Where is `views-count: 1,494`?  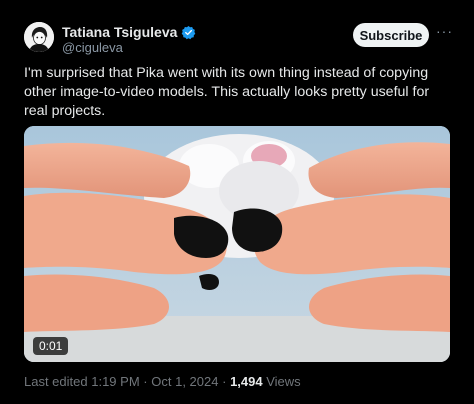
views-count: 1,494 is located at coordinates (246, 381).